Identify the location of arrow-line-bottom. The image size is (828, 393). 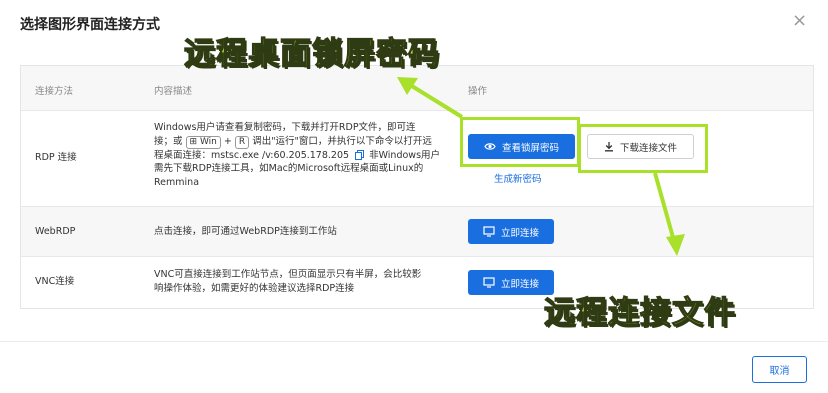
(664, 207).